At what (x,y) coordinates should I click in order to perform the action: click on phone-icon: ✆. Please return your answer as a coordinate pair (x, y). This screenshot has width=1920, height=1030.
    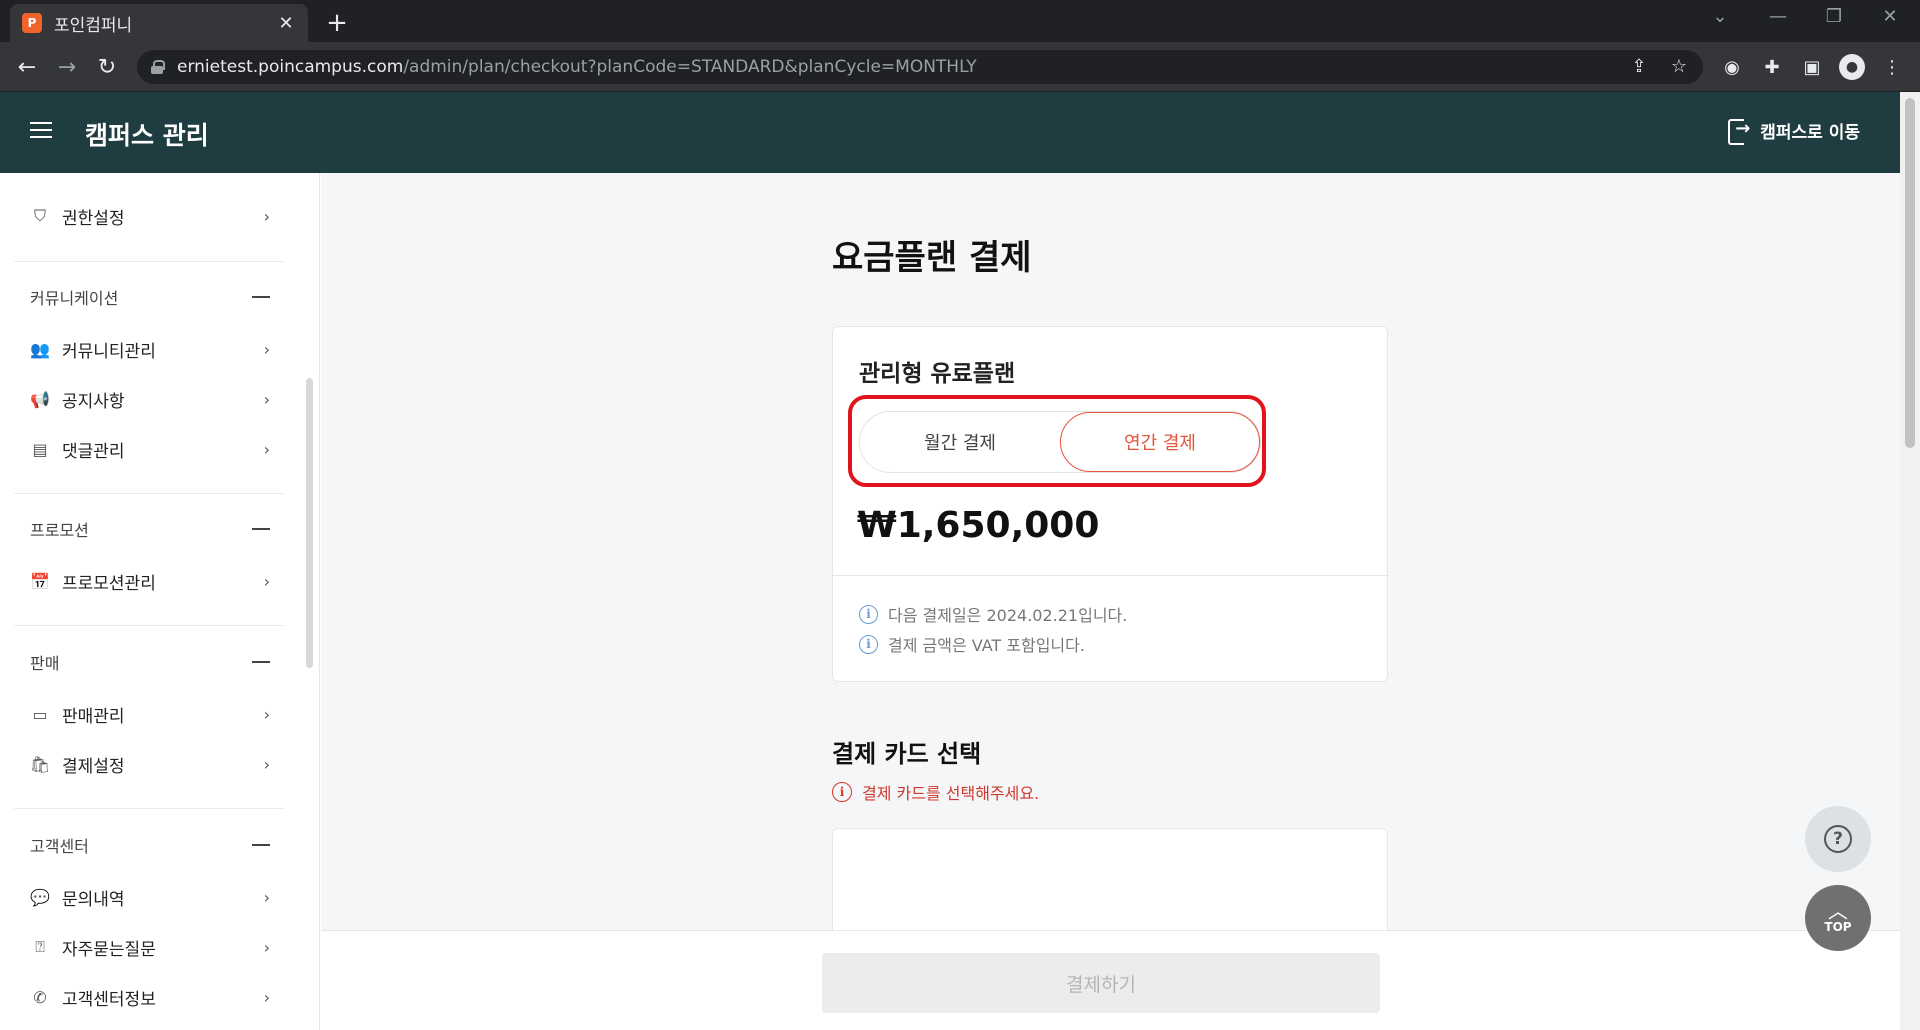
    Looking at the image, I should click on (40, 997).